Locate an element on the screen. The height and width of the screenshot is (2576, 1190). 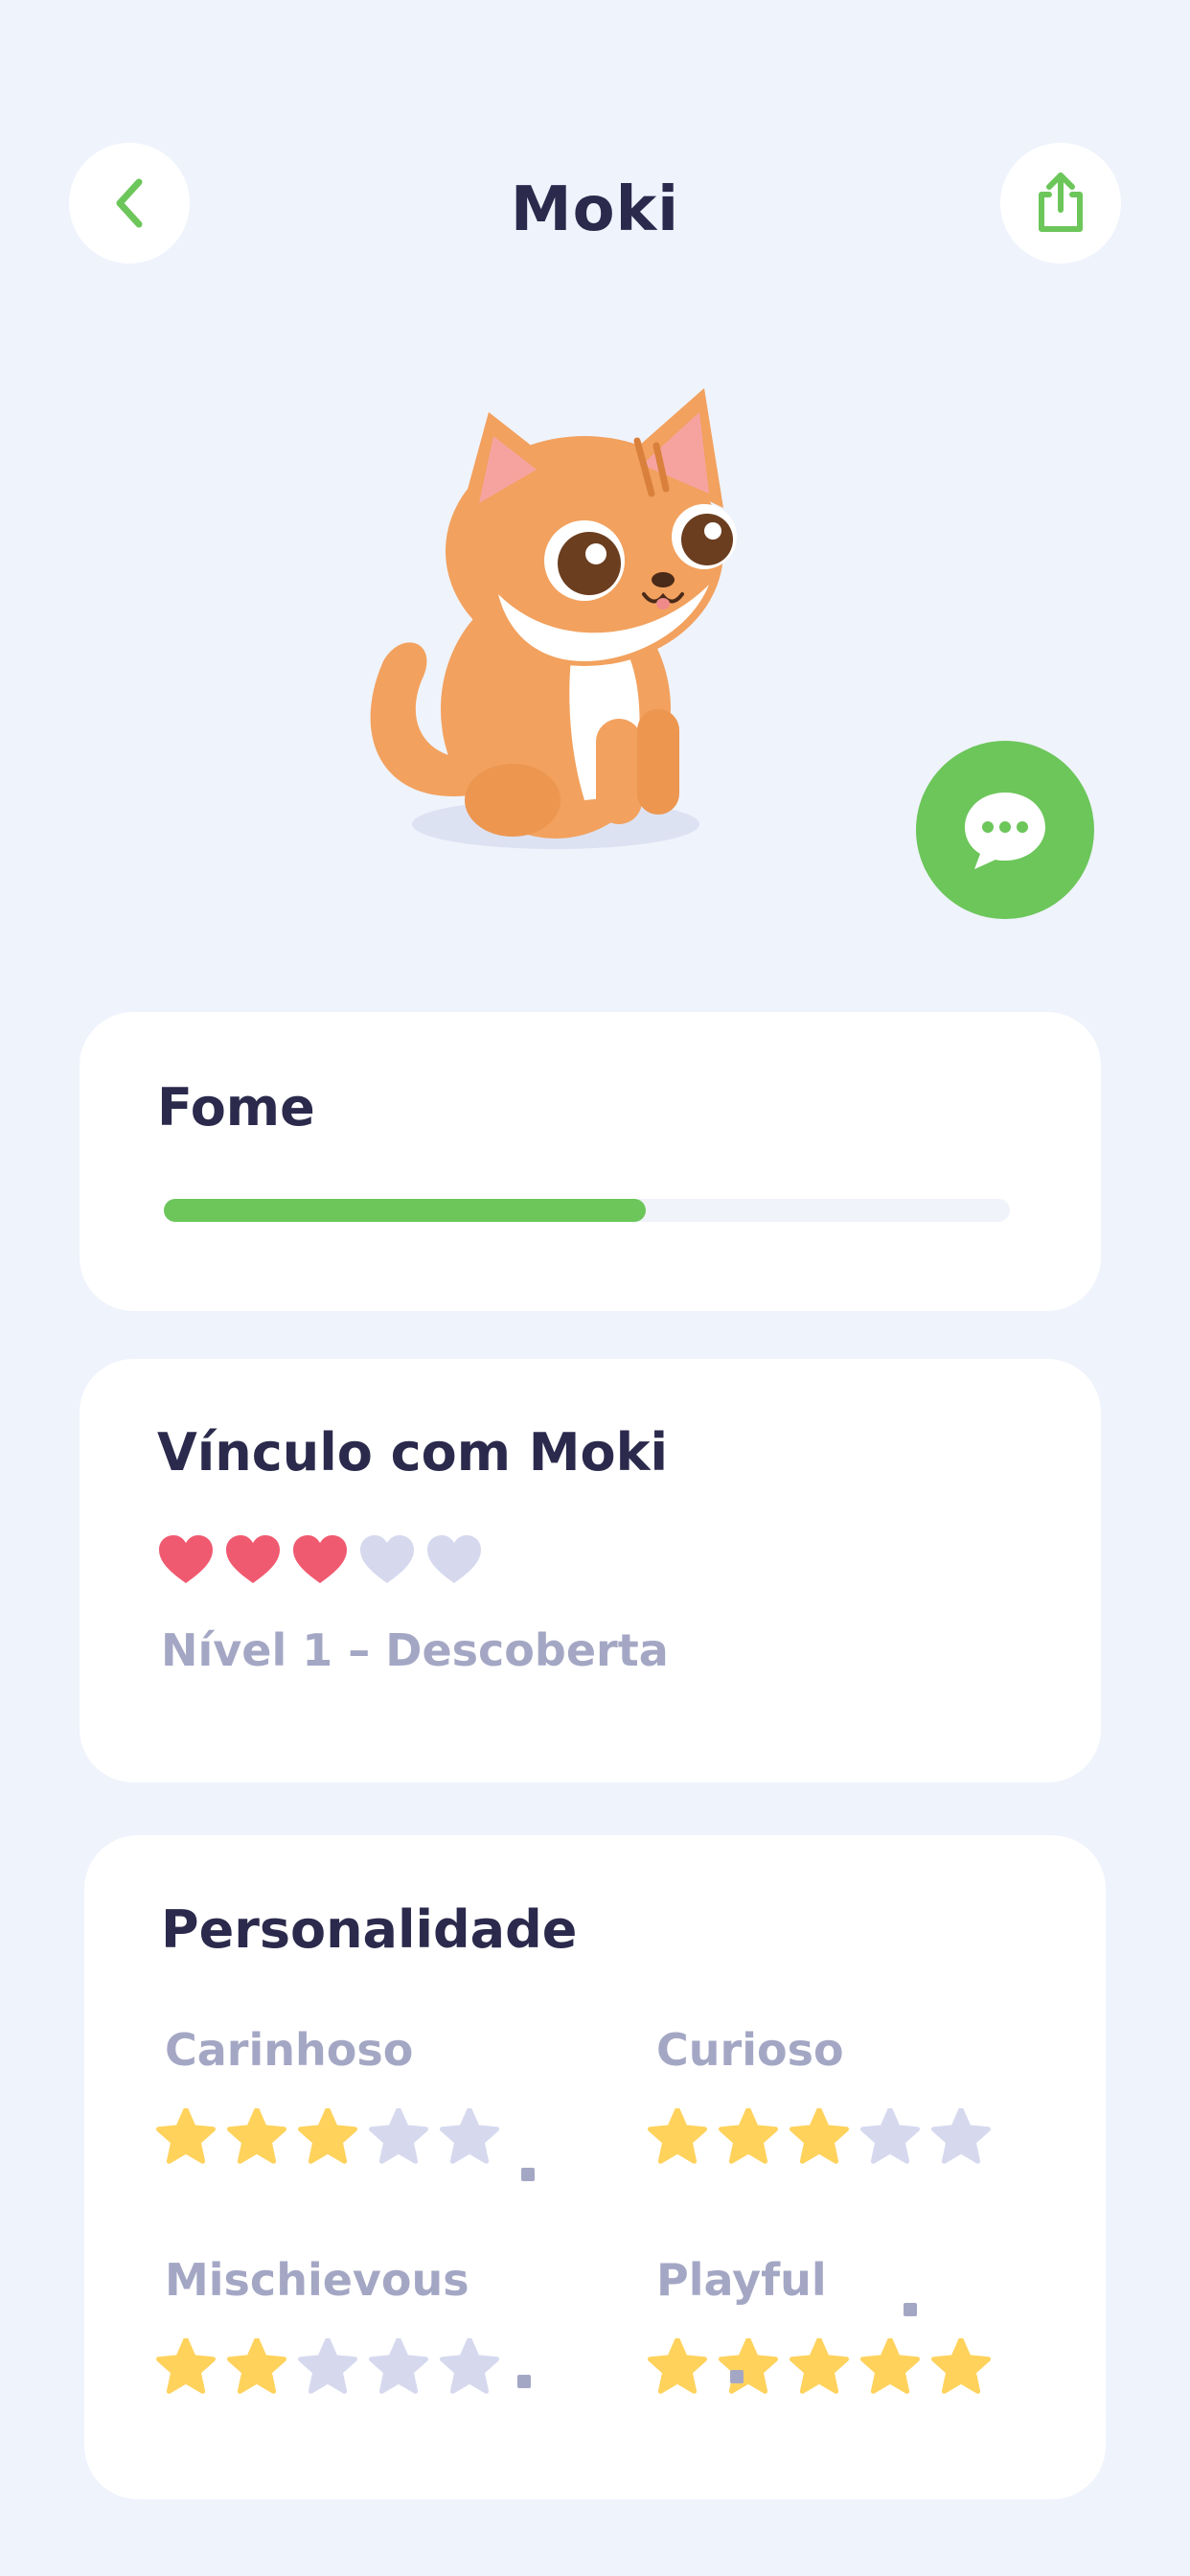
trait-stars-playful is located at coordinates (820, 2367).